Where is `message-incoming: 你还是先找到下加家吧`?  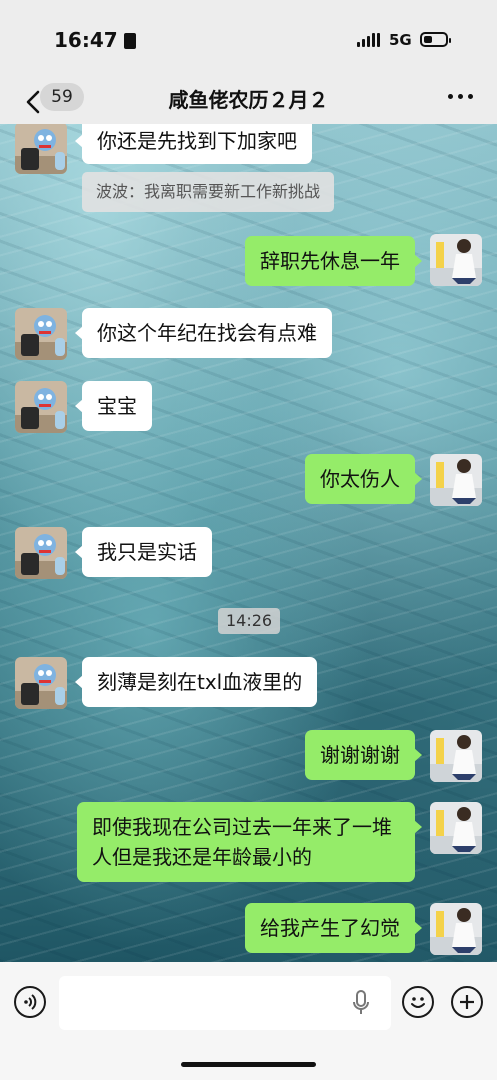 message-incoming: 你还是先找到下加家吧 is located at coordinates (193, 144).